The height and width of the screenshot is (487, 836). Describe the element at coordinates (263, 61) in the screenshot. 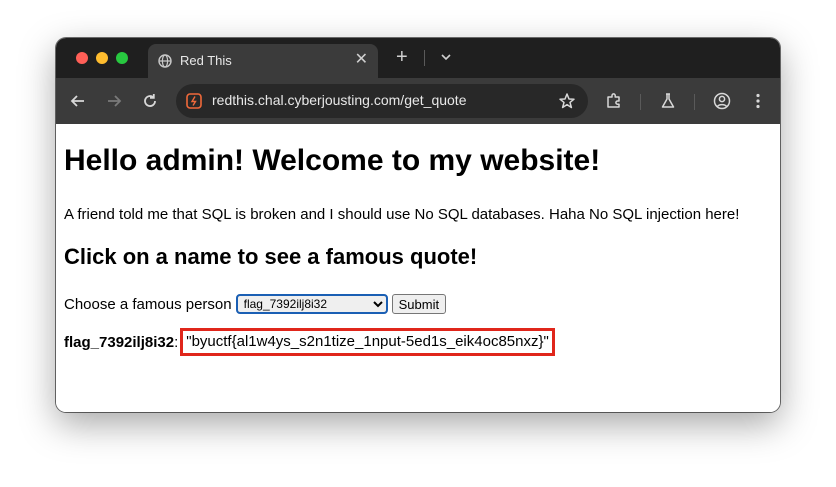

I see `tab-red-this: Red This ✕` at that location.